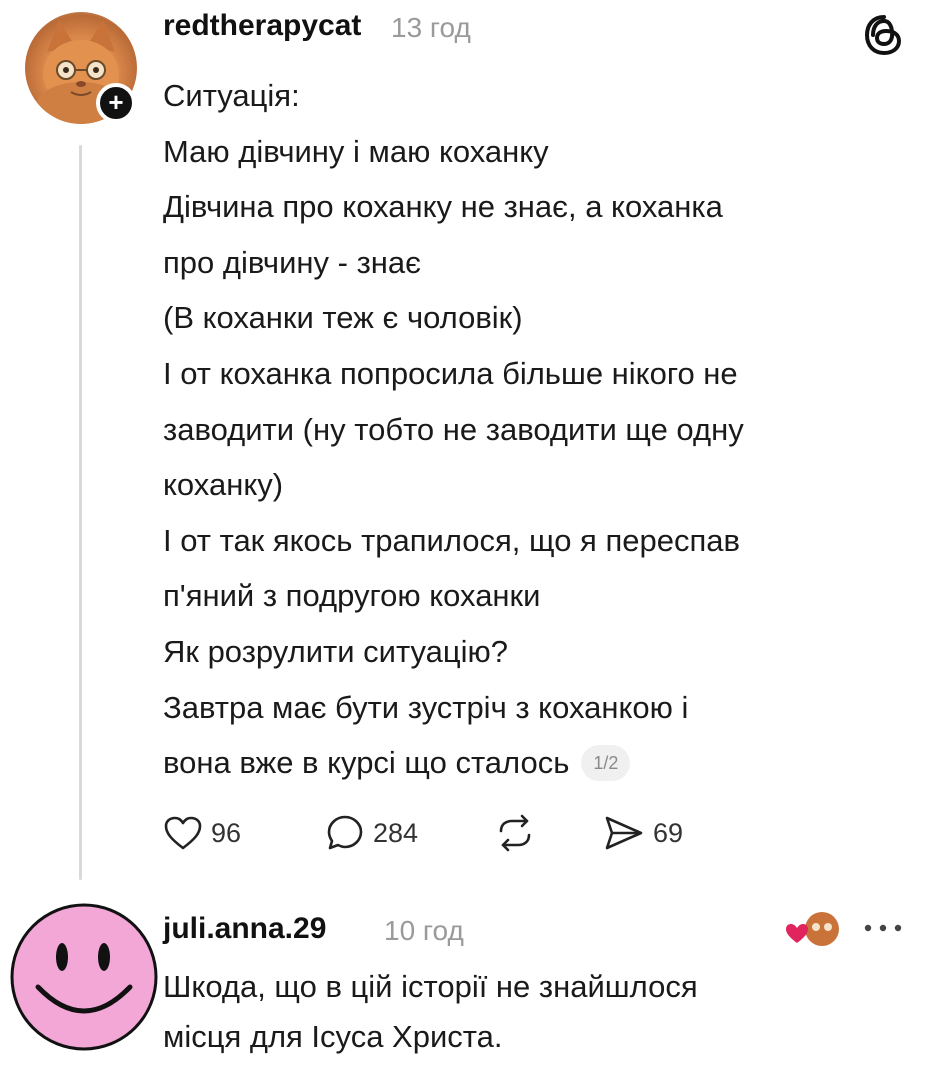 The height and width of the screenshot is (1075, 945). I want to click on threads-logo-icon, so click(884, 35).